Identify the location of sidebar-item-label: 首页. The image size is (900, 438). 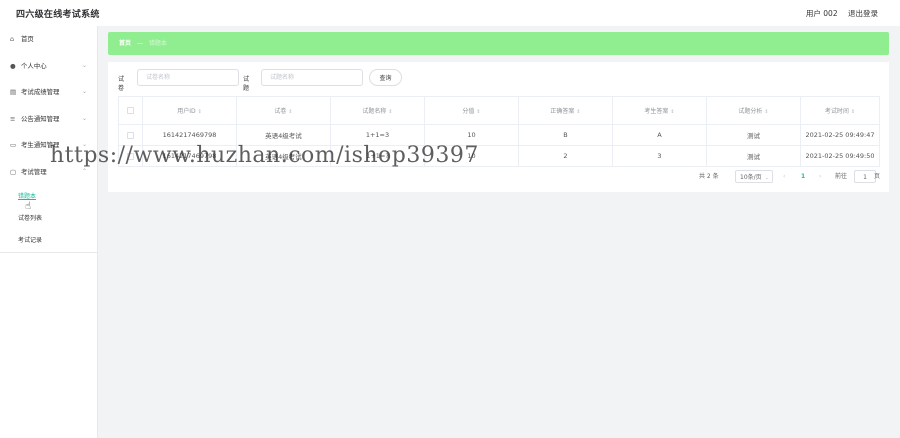
(27, 39).